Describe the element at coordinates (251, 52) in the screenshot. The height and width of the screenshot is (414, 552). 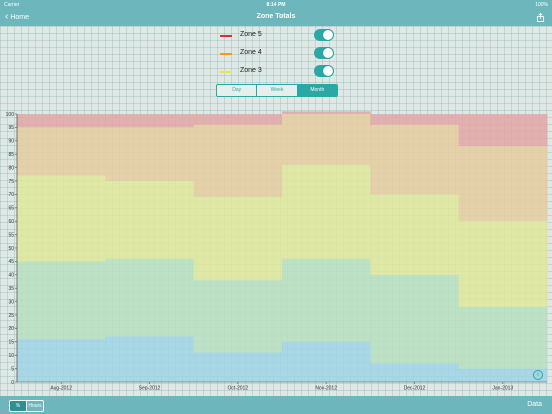
I see `zone-4-label: Zone 4` at that location.